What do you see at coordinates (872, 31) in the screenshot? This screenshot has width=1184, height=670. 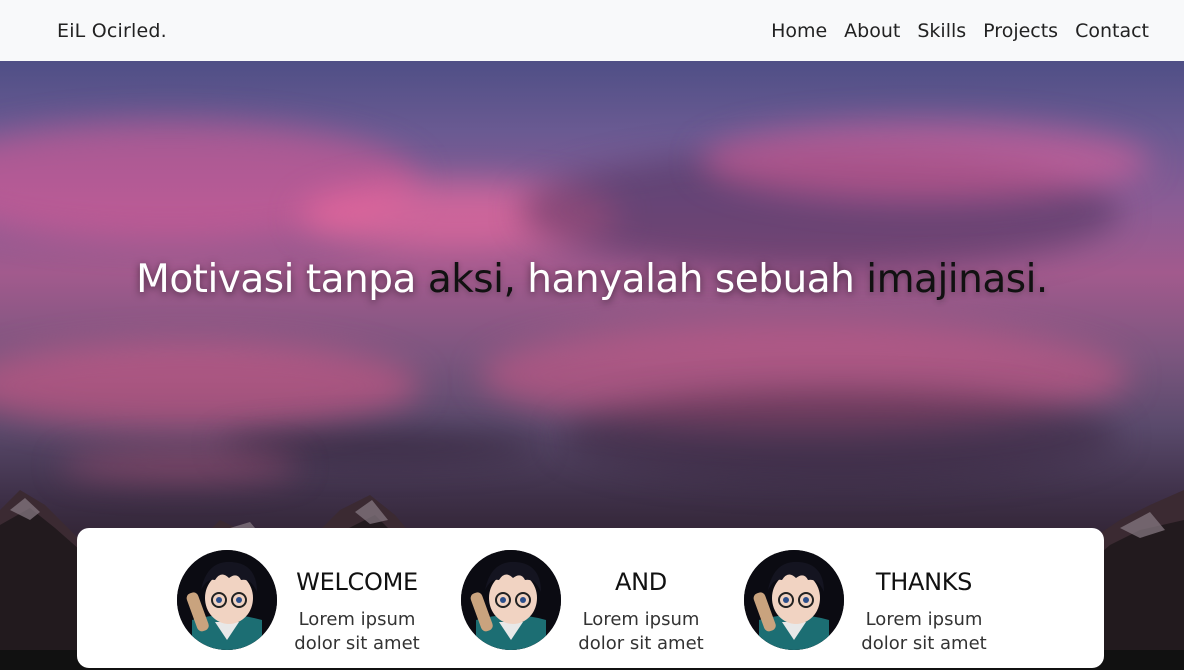 I see `nav-link-about: About` at bounding box center [872, 31].